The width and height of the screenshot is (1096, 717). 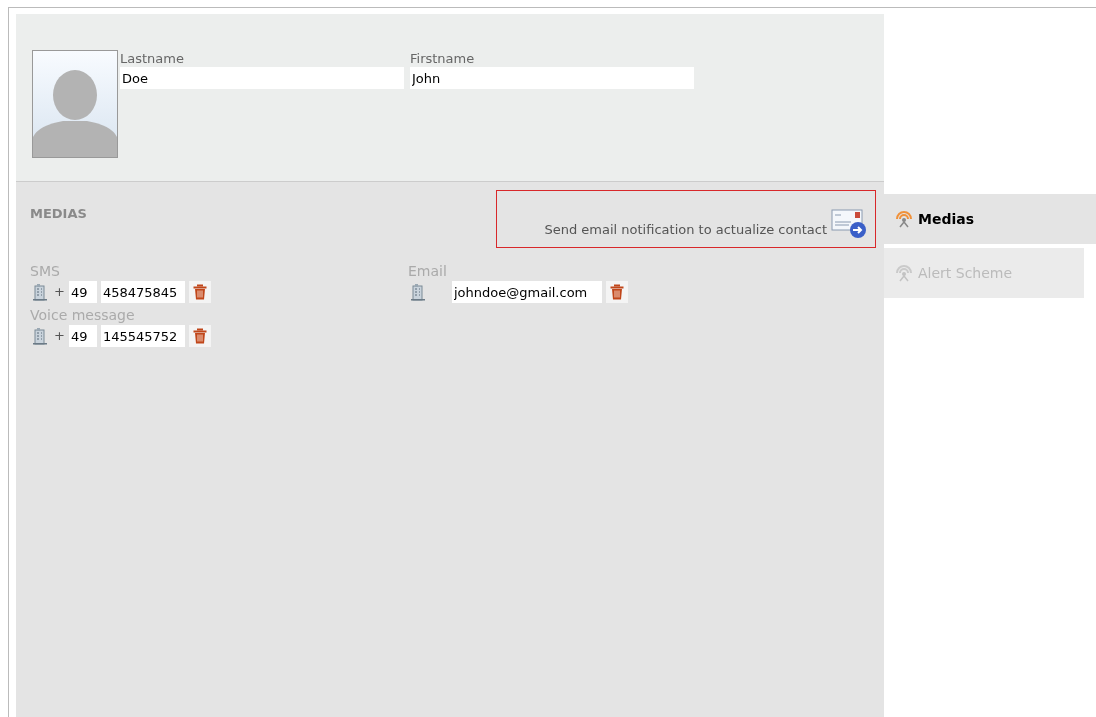 What do you see at coordinates (990, 219) in the screenshot?
I see `side-tab: Medias` at bounding box center [990, 219].